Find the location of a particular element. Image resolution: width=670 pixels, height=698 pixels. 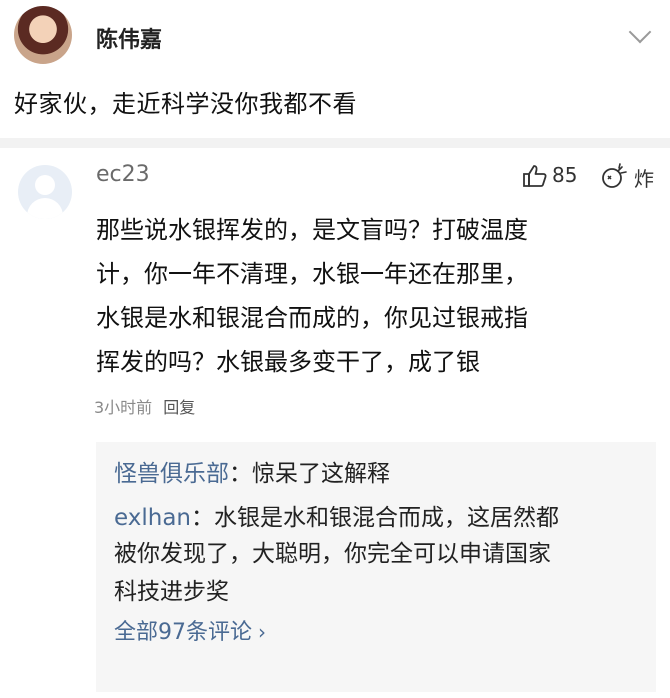

chevron-down-icon is located at coordinates (640, 32).